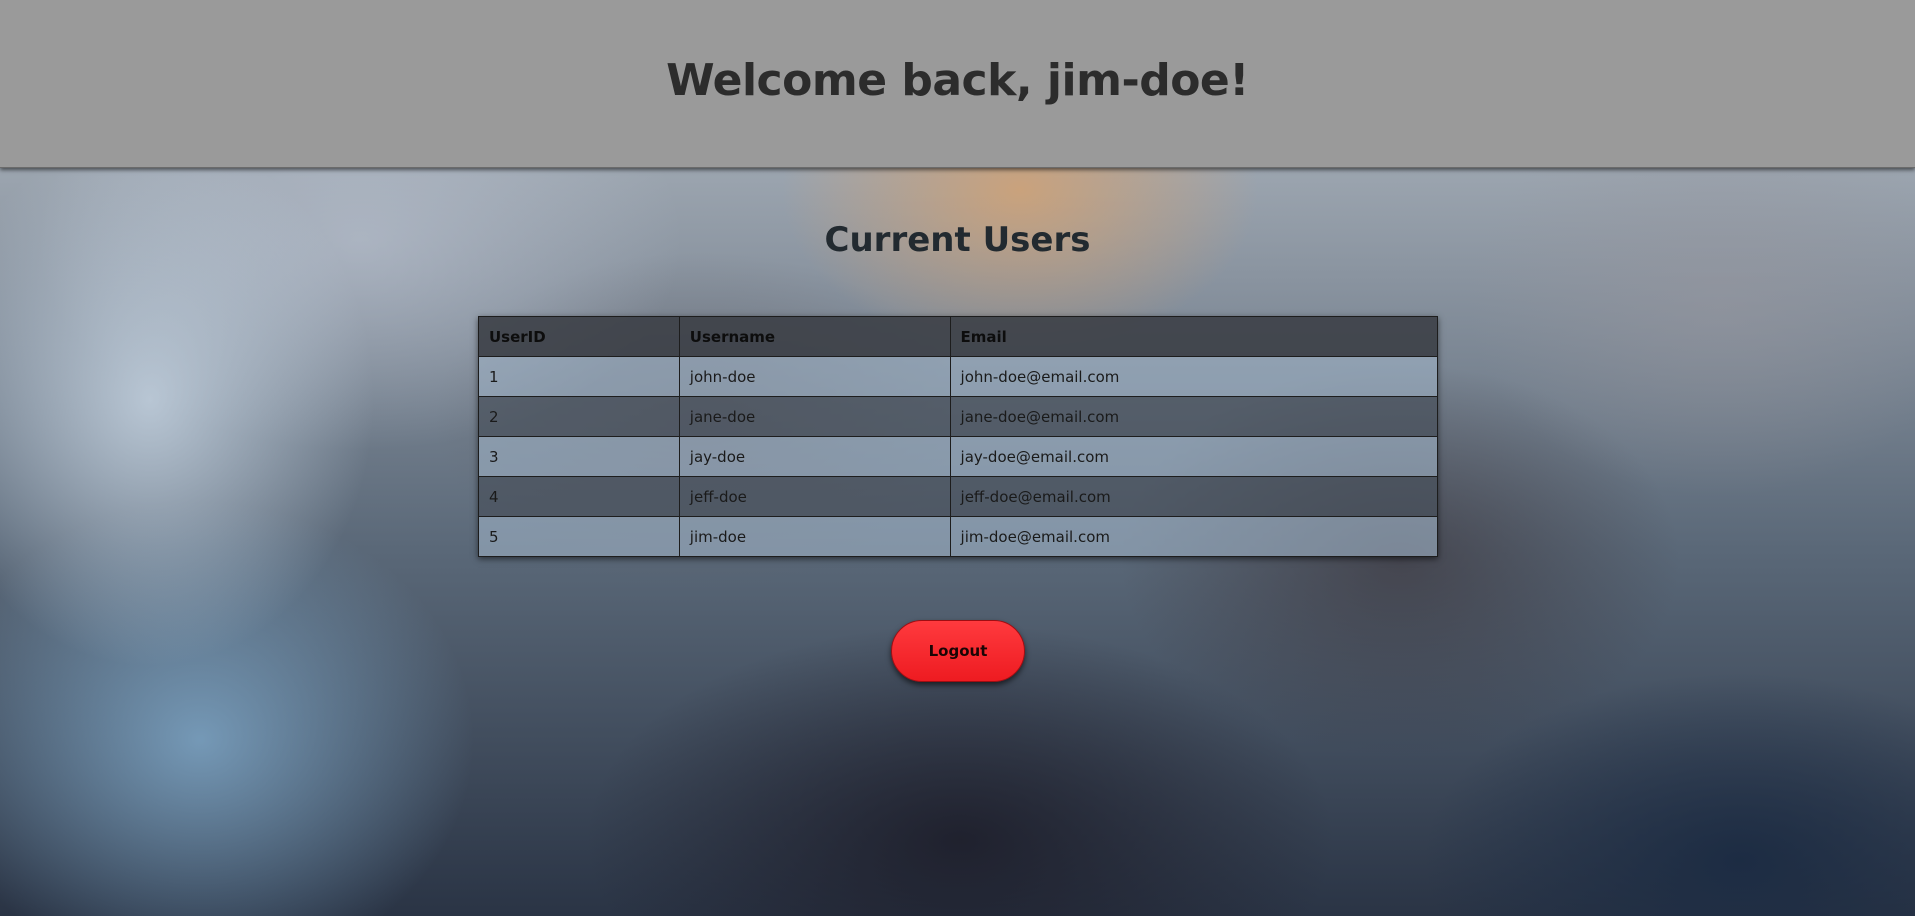 This screenshot has width=1915, height=916. What do you see at coordinates (1194, 496) in the screenshot?
I see `cell-email: jeff-doe@email.com` at bounding box center [1194, 496].